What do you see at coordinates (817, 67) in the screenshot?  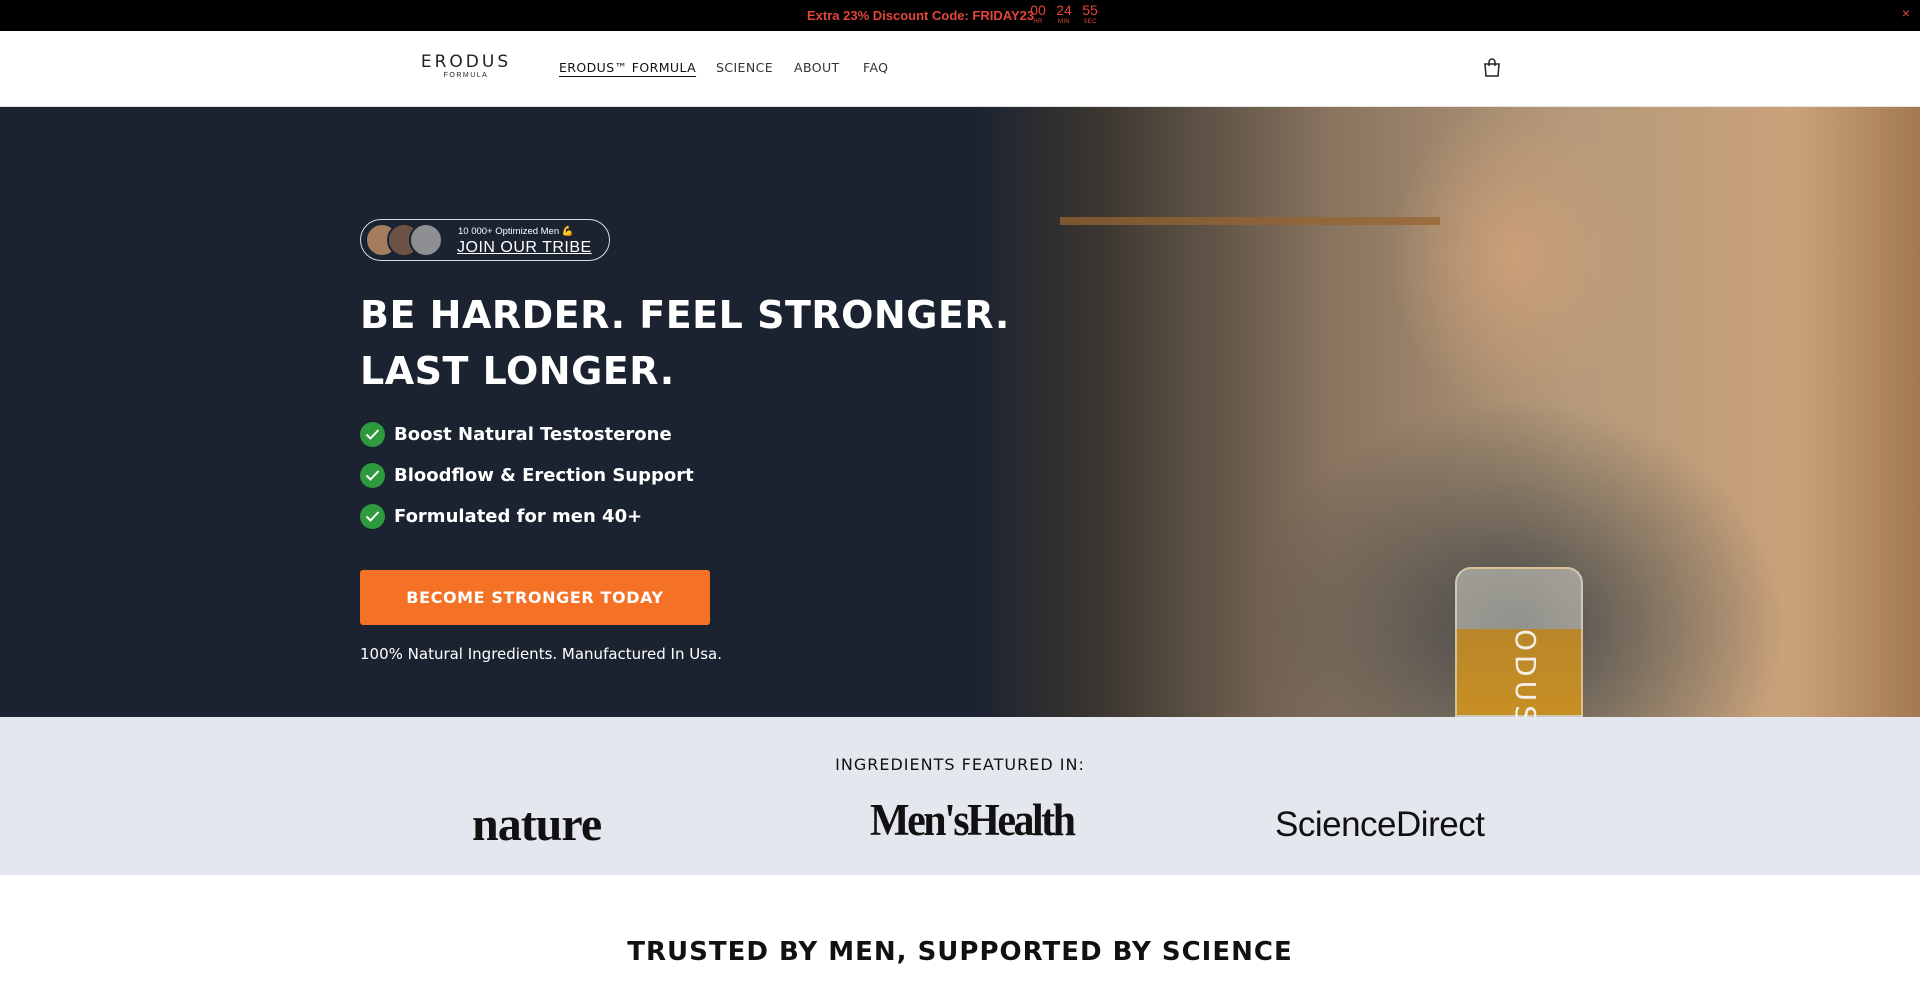 I see `nav-about: ABOUT` at bounding box center [817, 67].